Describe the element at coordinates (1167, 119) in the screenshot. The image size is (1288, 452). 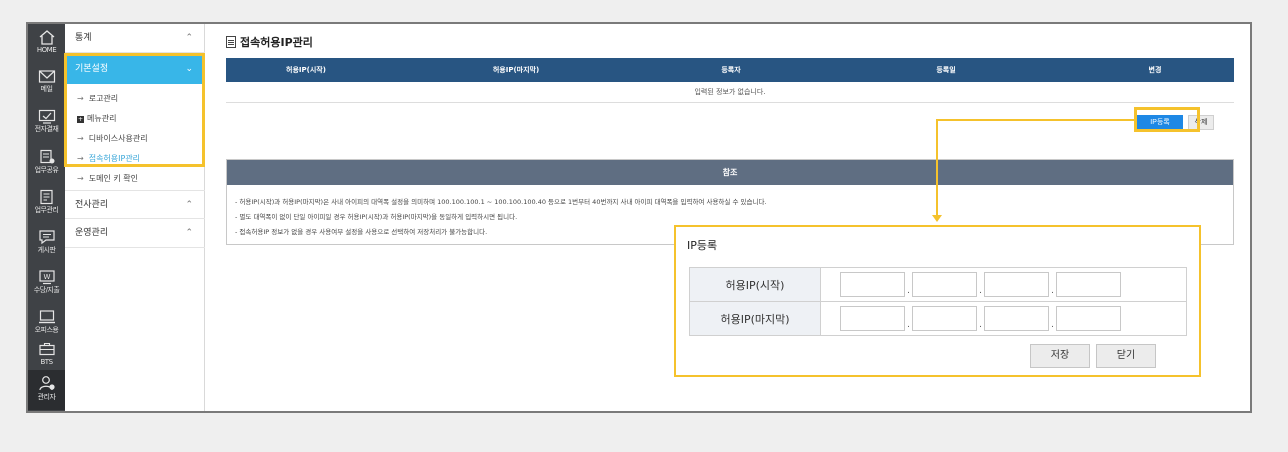
I see `highlight-ip-register` at that location.